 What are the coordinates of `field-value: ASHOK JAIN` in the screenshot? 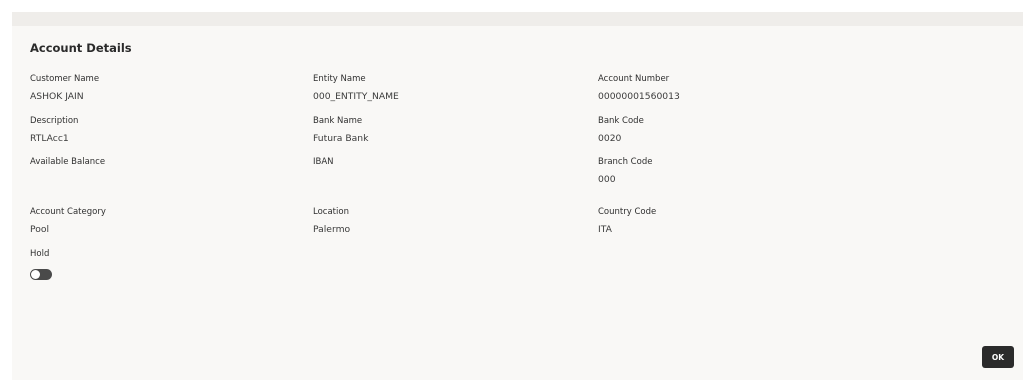 It's located at (57, 96).